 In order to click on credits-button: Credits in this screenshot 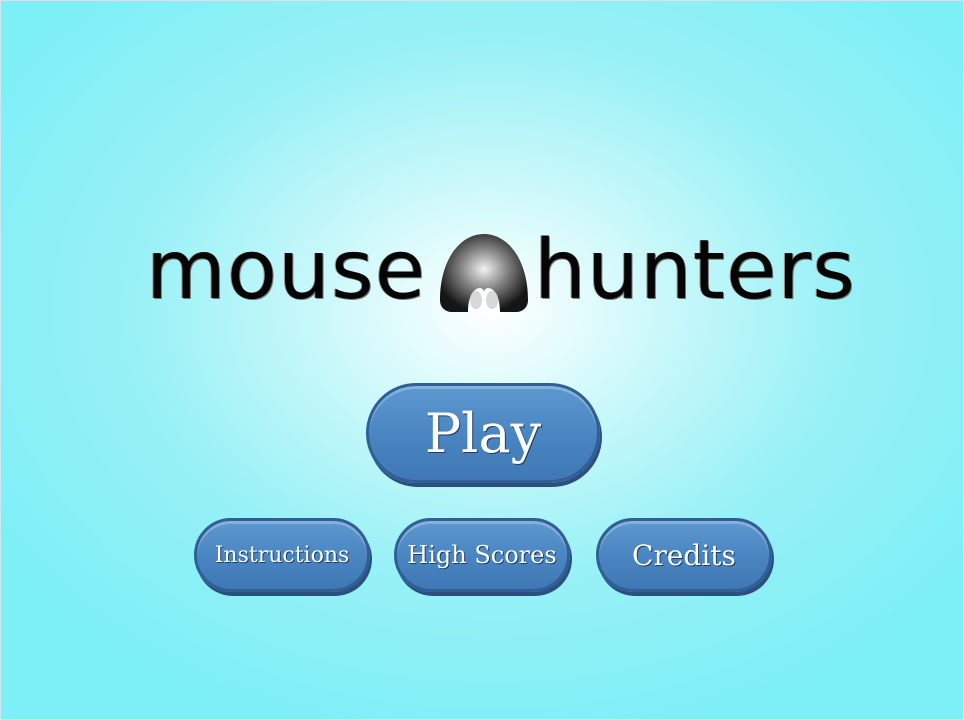, I will do `click(684, 555)`.